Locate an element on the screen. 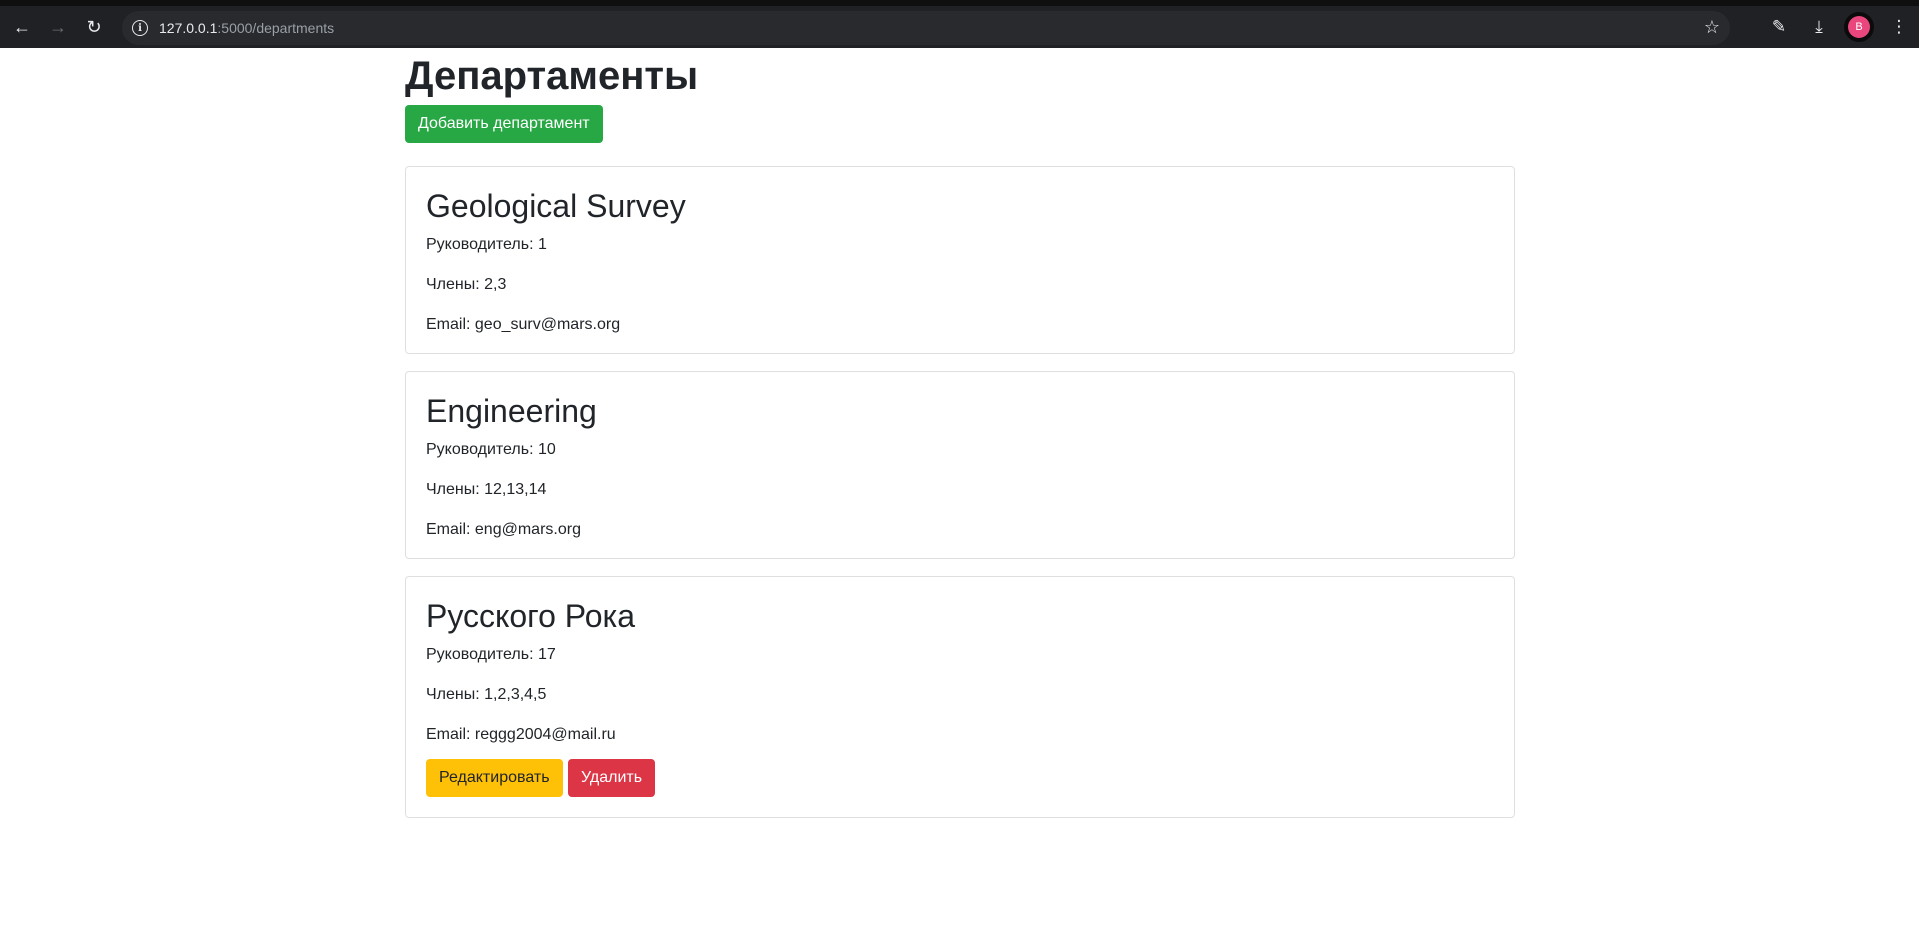 This screenshot has height=926, width=1919. department-leader: Руководитель: 10 is located at coordinates (491, 449).